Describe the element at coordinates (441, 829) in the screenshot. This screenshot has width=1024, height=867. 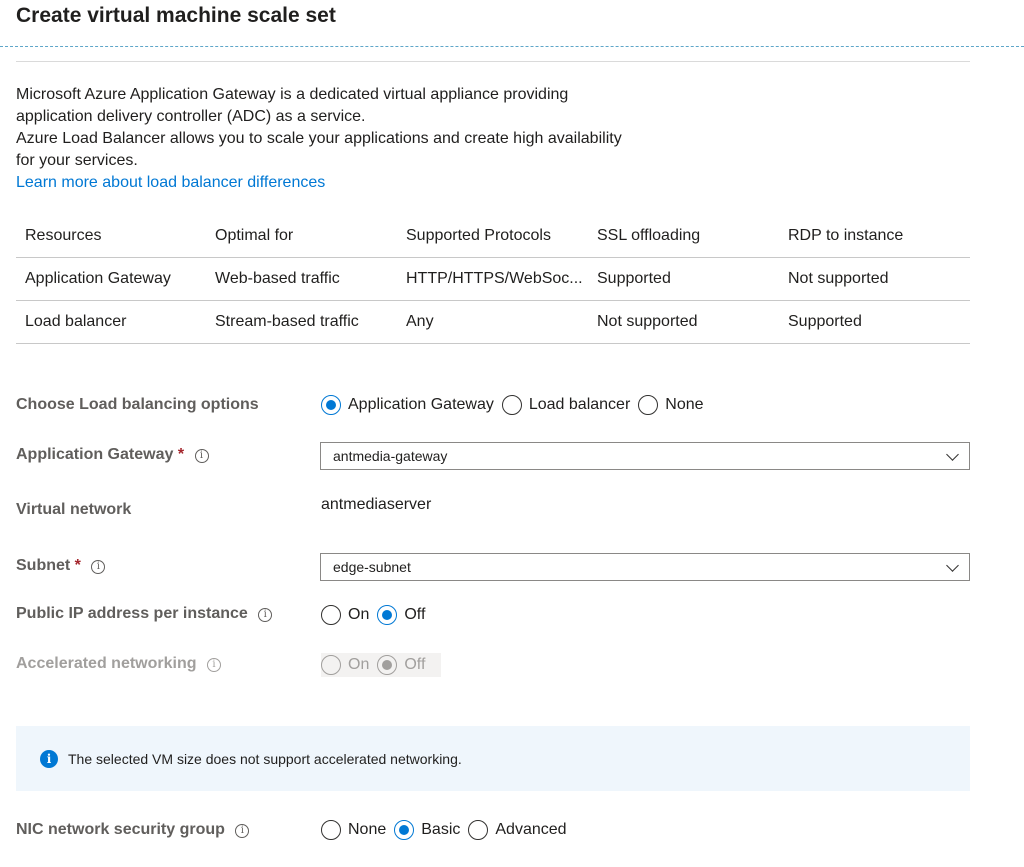
I see `radio-label: Basic` at that location.